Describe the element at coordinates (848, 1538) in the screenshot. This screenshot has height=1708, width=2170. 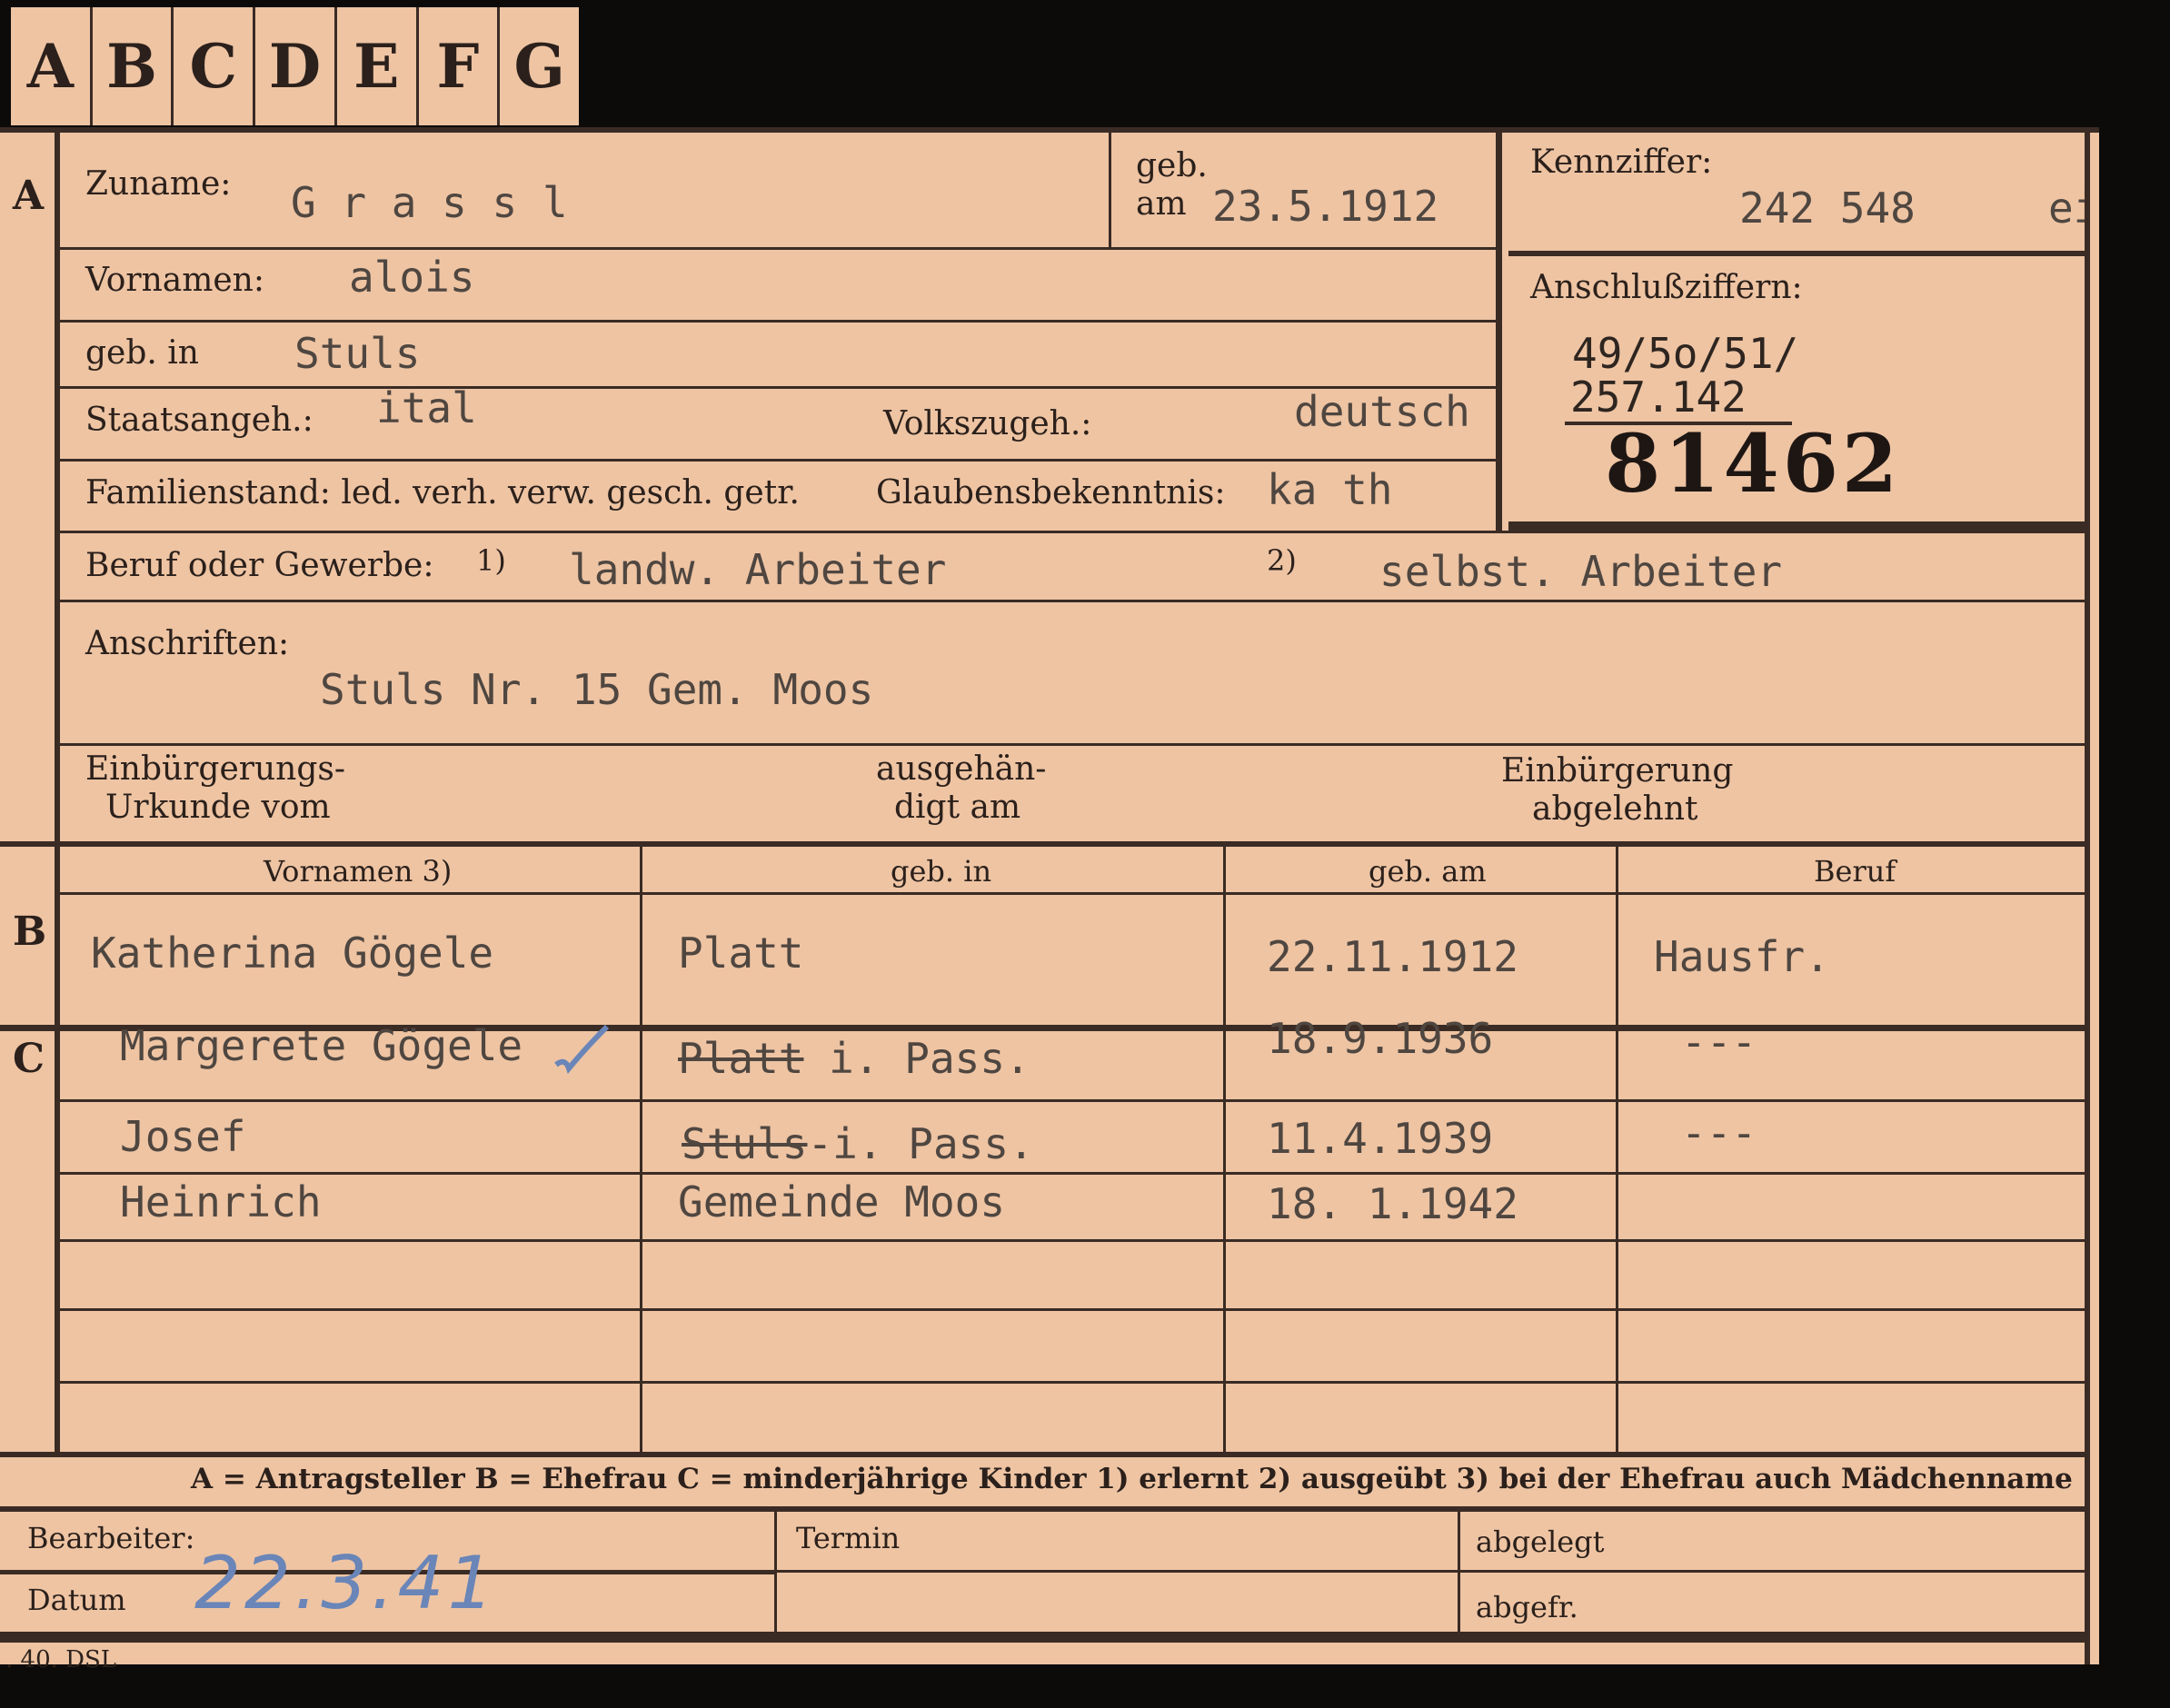
I see `deadline-label: Termin` at that location.